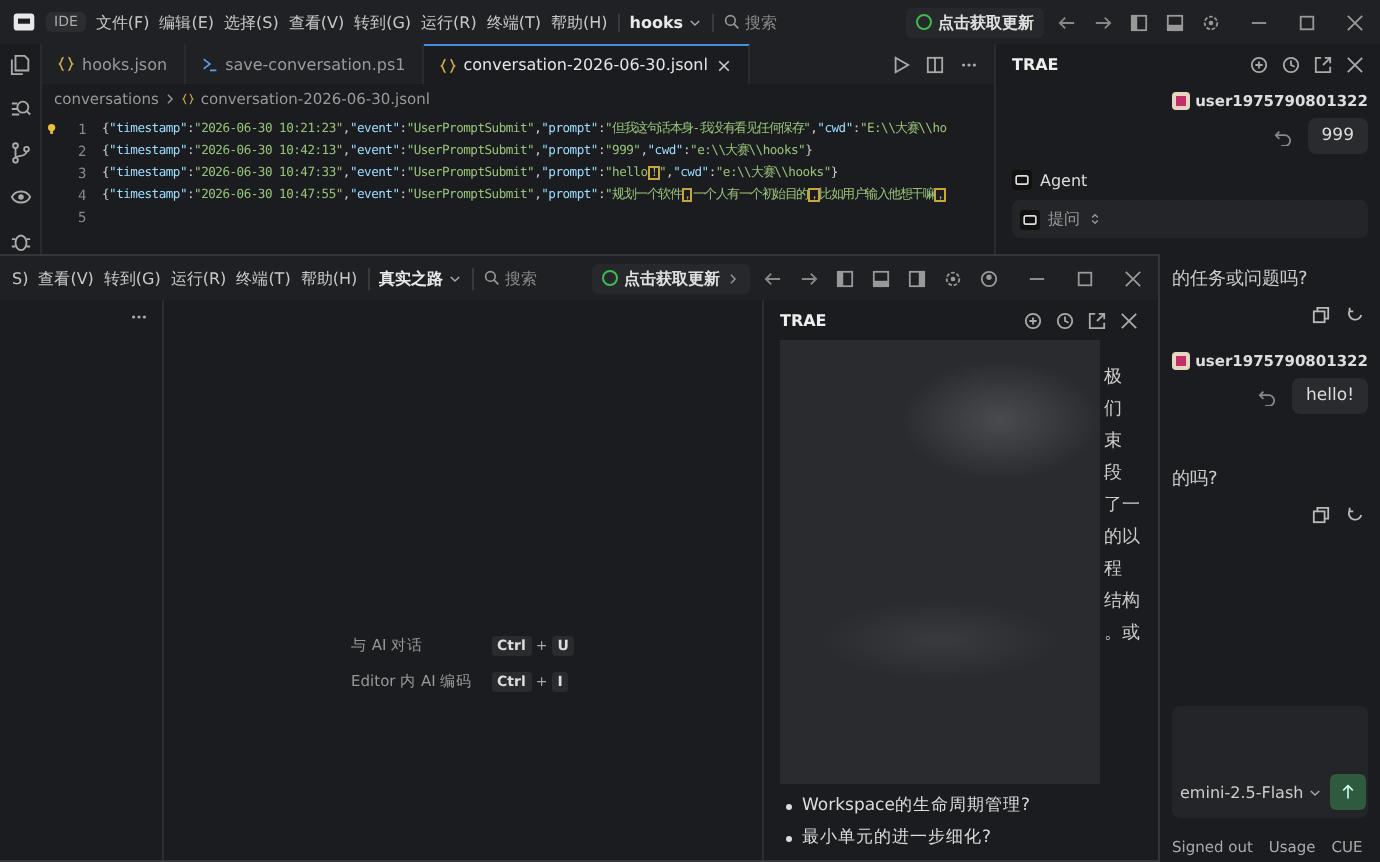 This screenshot has width=1380, height=862. I want to click on text-fragment: 极, so click(1113, 379).